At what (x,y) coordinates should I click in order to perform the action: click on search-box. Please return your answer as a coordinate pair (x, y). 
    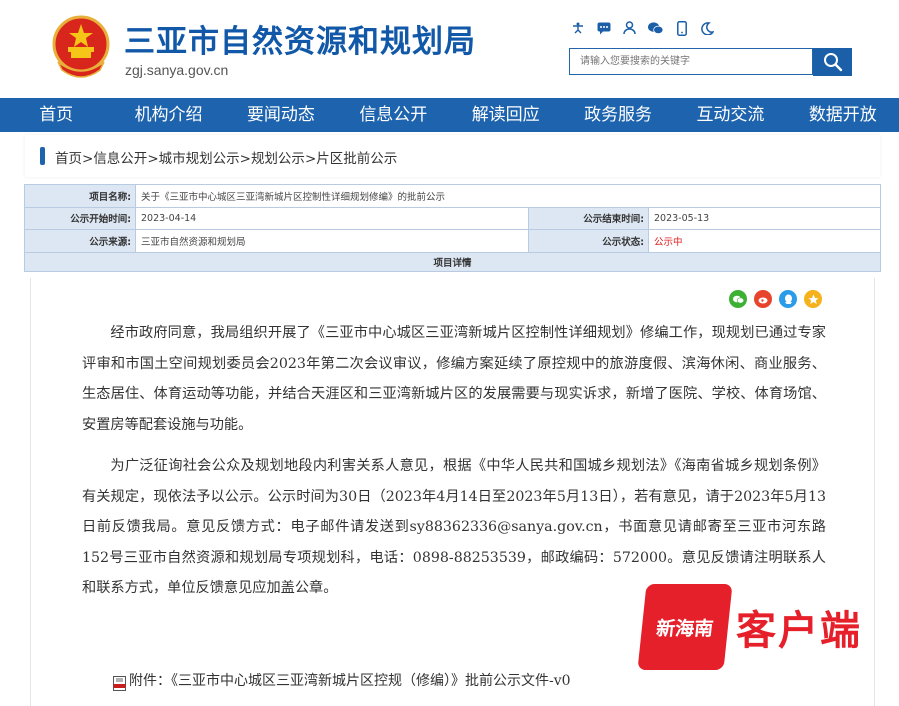
    Looking at the image, I should click on (691, 61).